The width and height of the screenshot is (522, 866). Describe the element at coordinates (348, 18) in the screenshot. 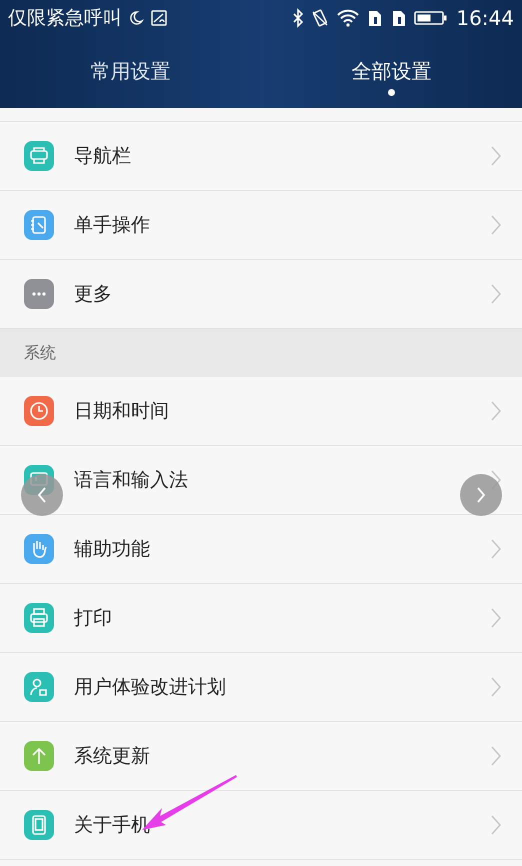

I see `wifi-icon` at that location.